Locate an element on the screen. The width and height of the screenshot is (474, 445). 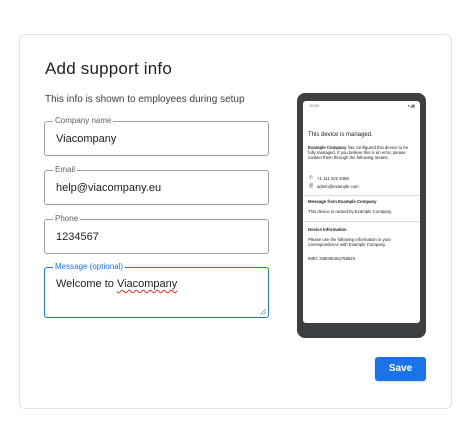
phone-icon: ✆ is located at coordinates (311, 178).